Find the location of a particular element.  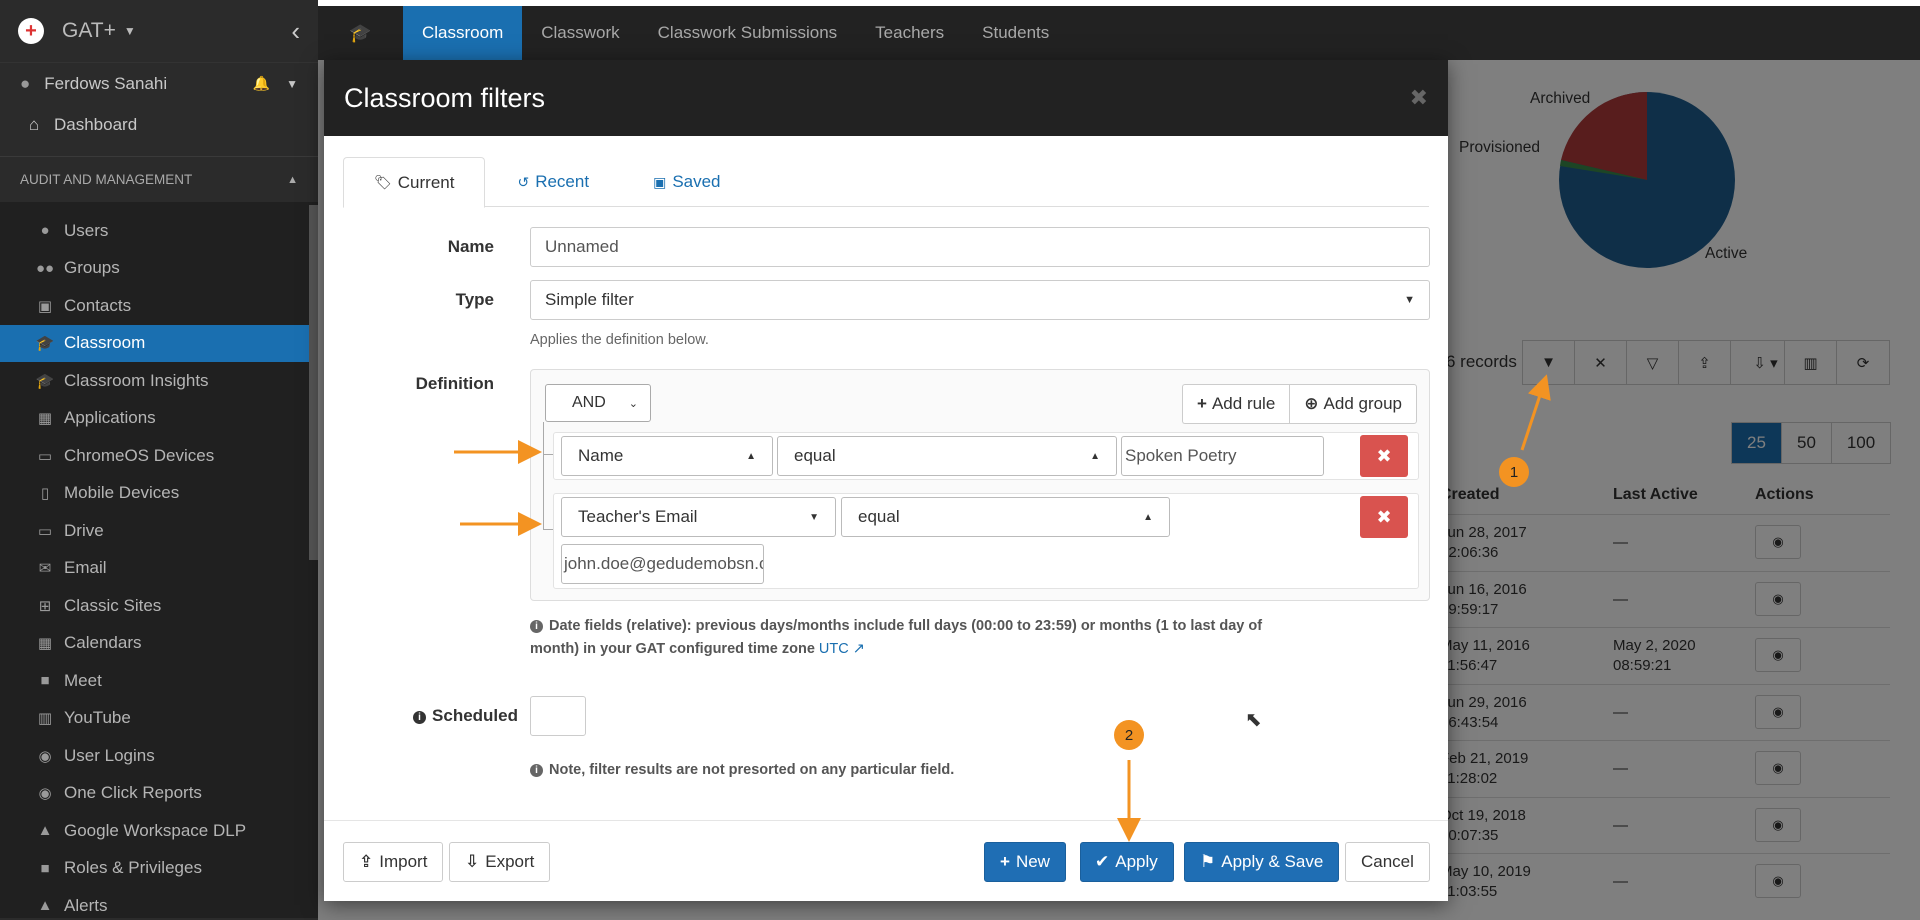

sidebar-item-chromeos-devices: ▭ ChromeOS Devices is located at coordinates (159, 456).